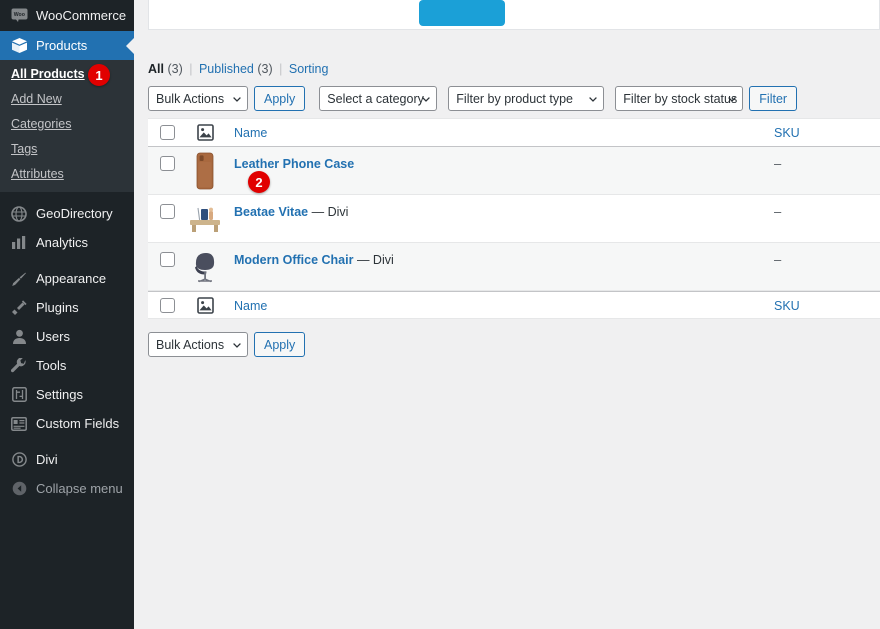  I want to click on wrench-icon, so click(19, 366).